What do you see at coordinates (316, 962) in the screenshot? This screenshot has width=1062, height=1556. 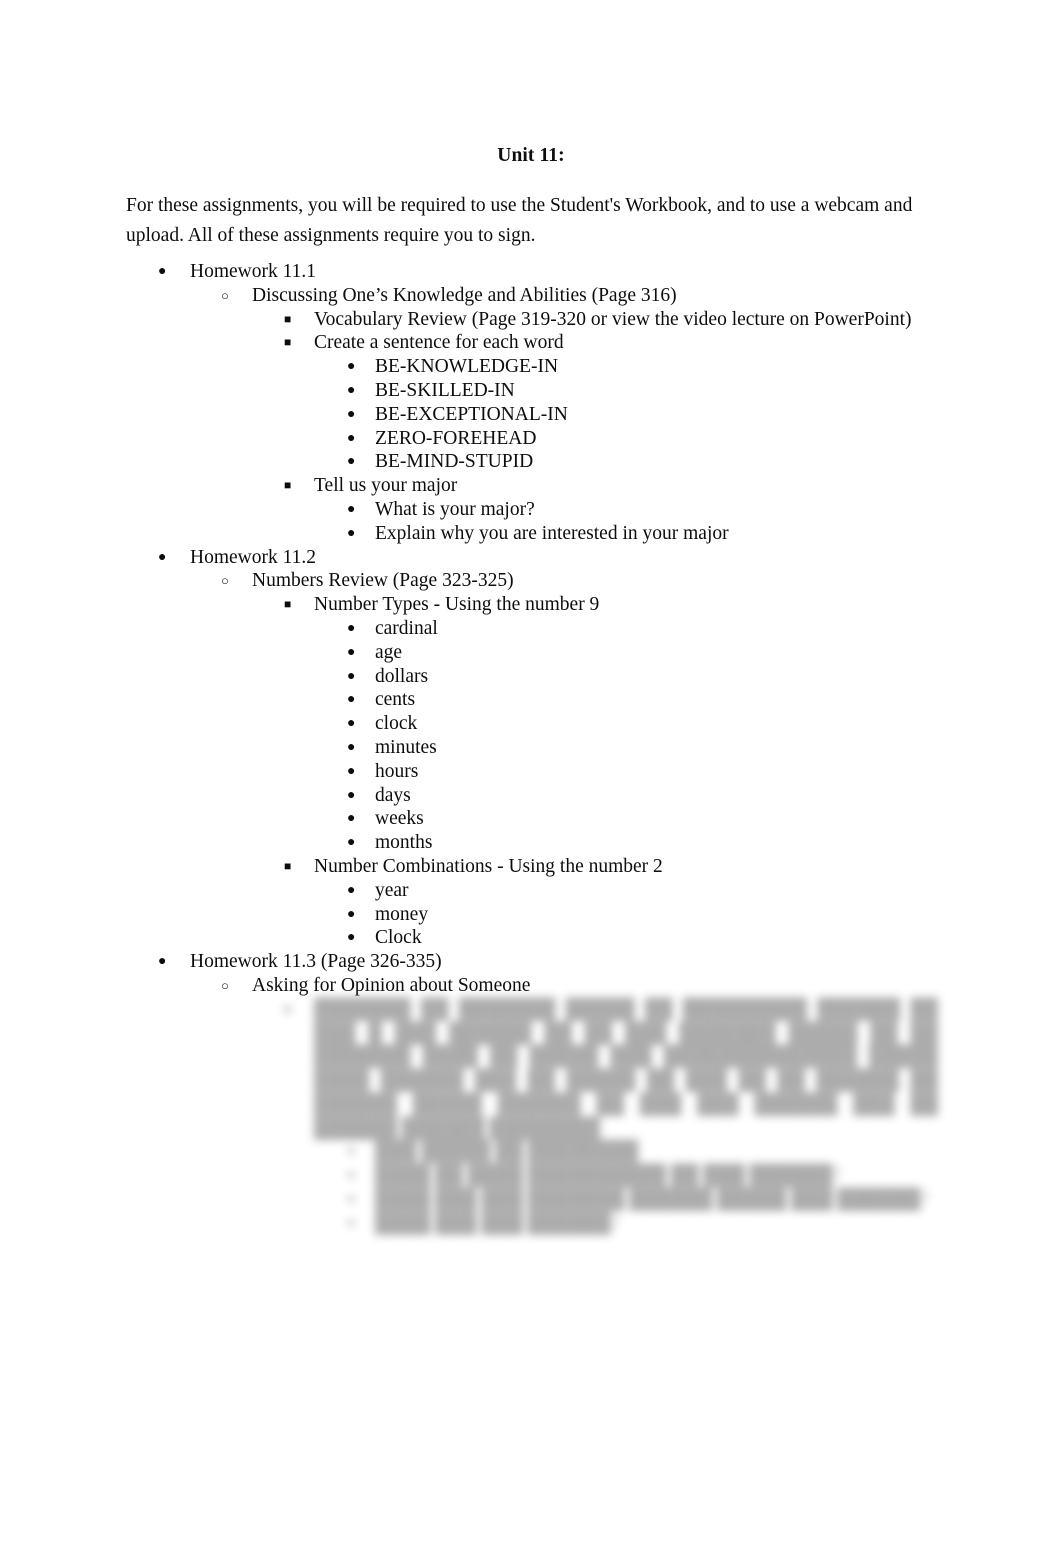 I see `list-item-label: Homework 11.3 (Page 326-335)` at bounding box center [316, 962].